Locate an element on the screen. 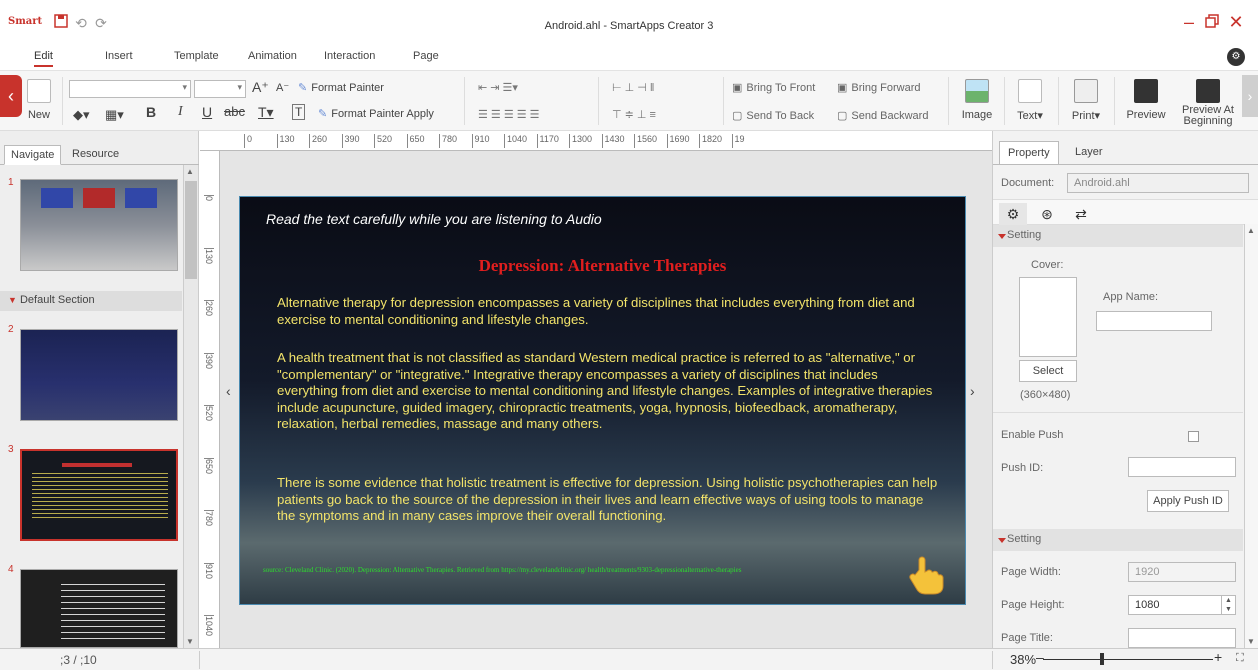  tab-property: Property is located at coordinates (1029, 153).